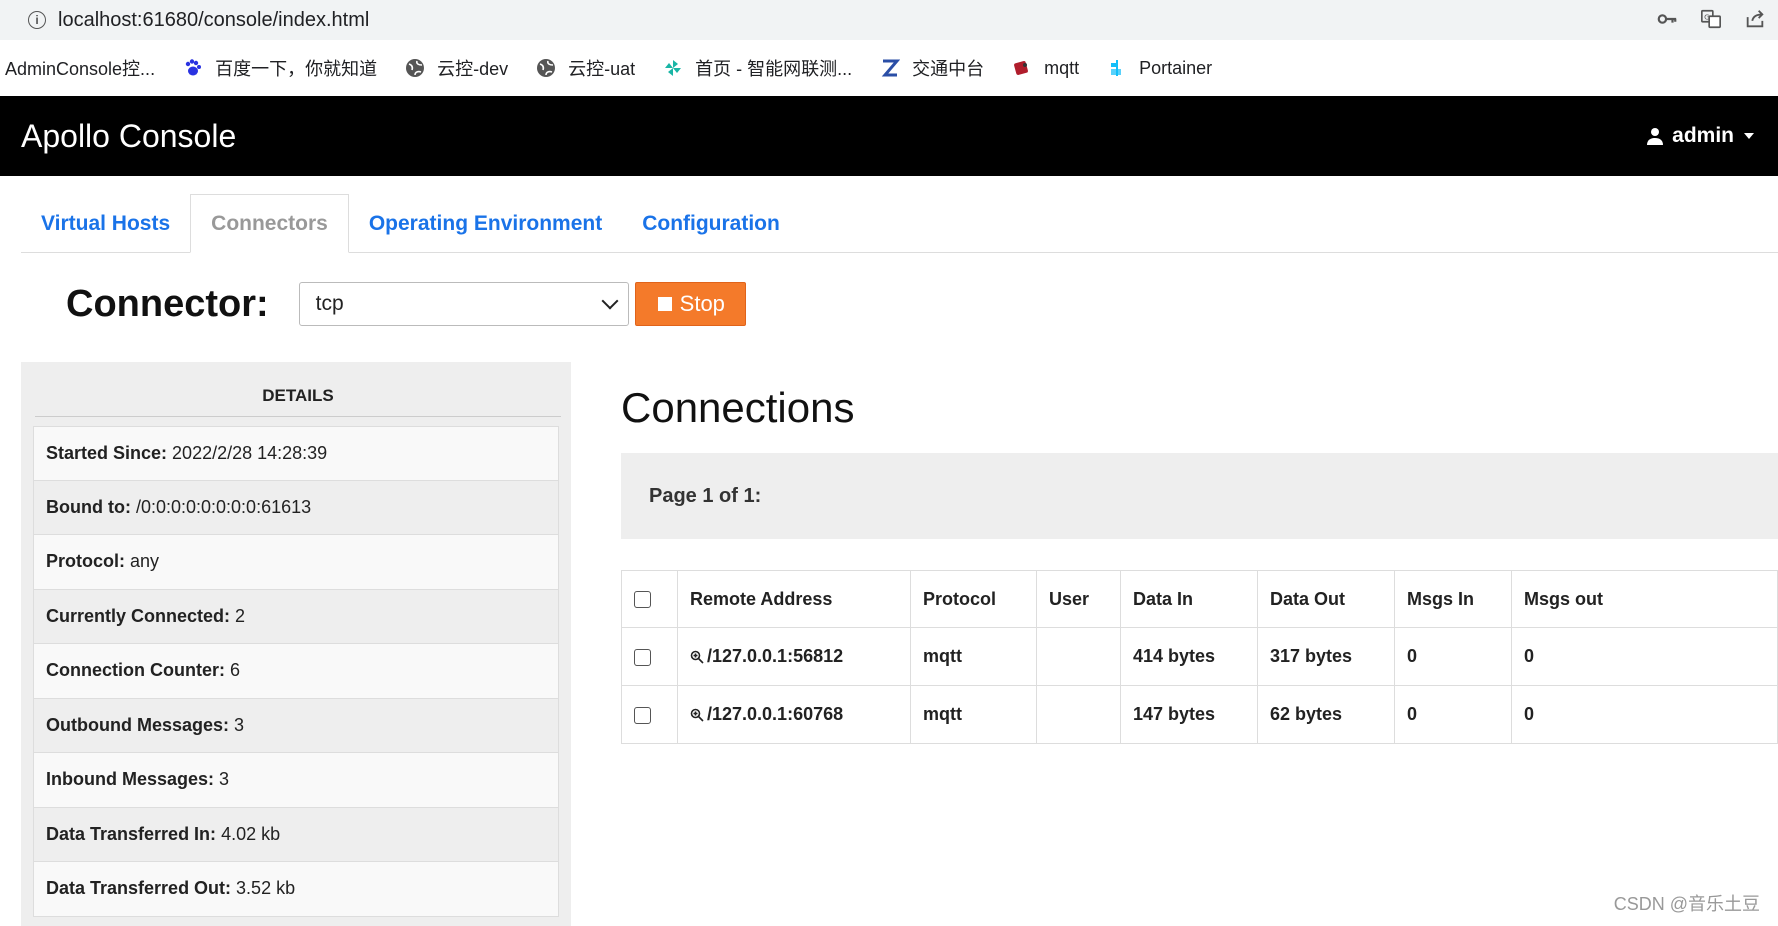  What do you see at coordinates (1326, 714) in the screenshot?
I see `data-out-cell: 62 bytes` at bounding box center [1326, 714].